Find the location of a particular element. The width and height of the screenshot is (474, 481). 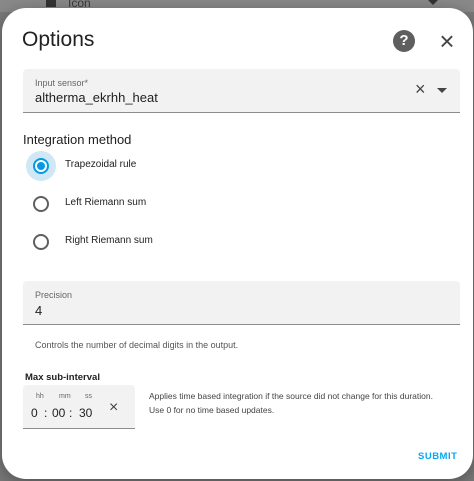

precision-field: Precision 4 is located at coordinates (241, 303).